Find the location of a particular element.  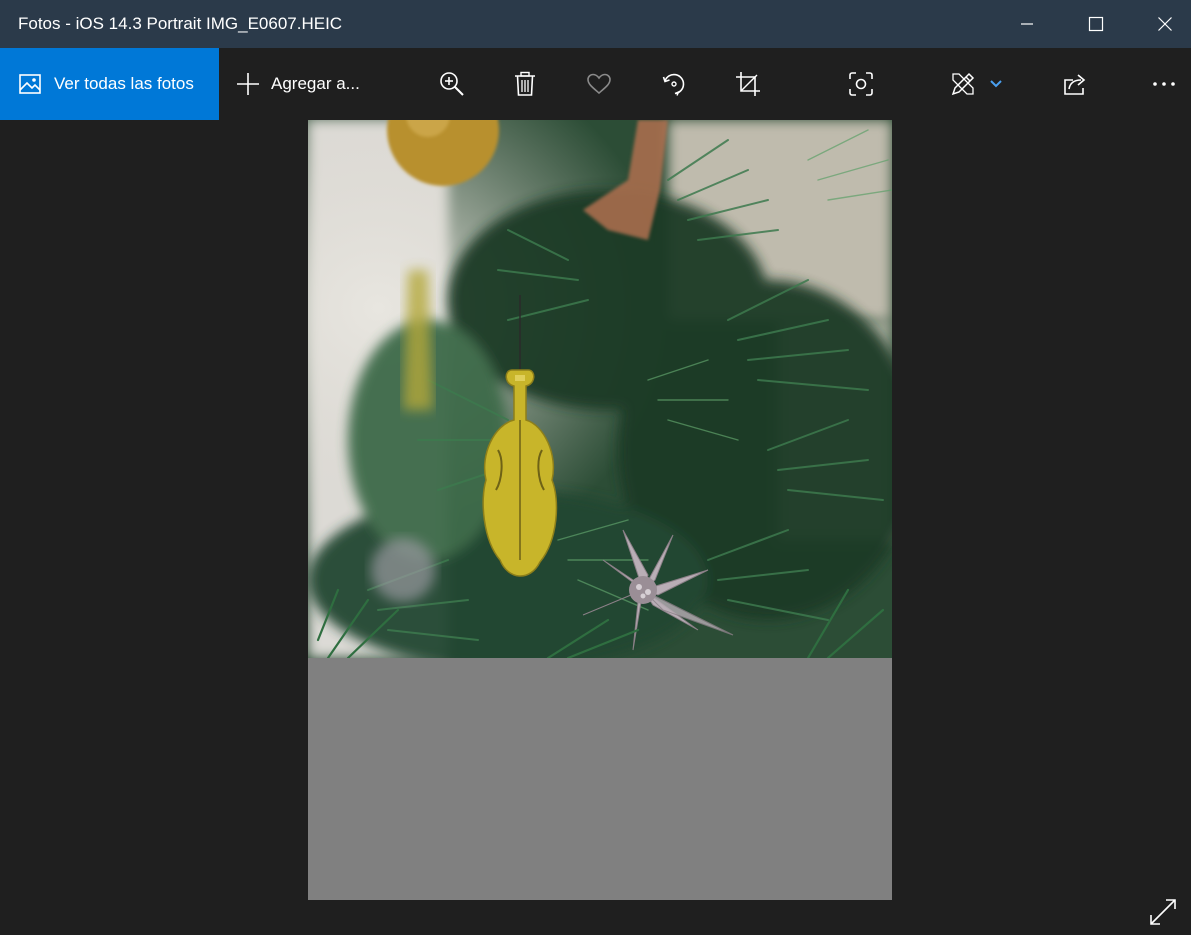

heart-icon is located at coordinates (599, 84).